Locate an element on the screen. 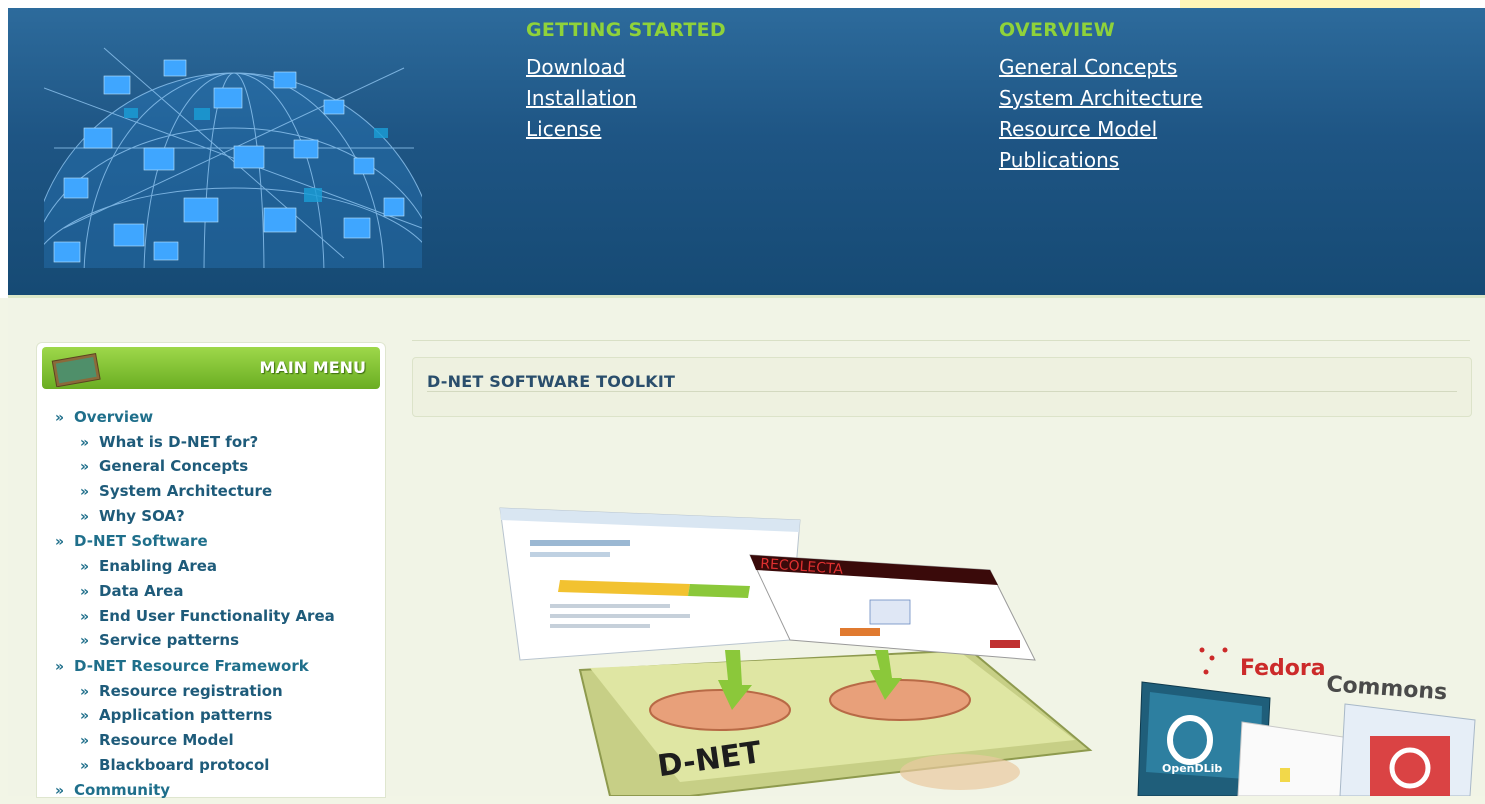 This screenshot has height=804, width=1485. license-link: License is located at coordinates (626, 129).